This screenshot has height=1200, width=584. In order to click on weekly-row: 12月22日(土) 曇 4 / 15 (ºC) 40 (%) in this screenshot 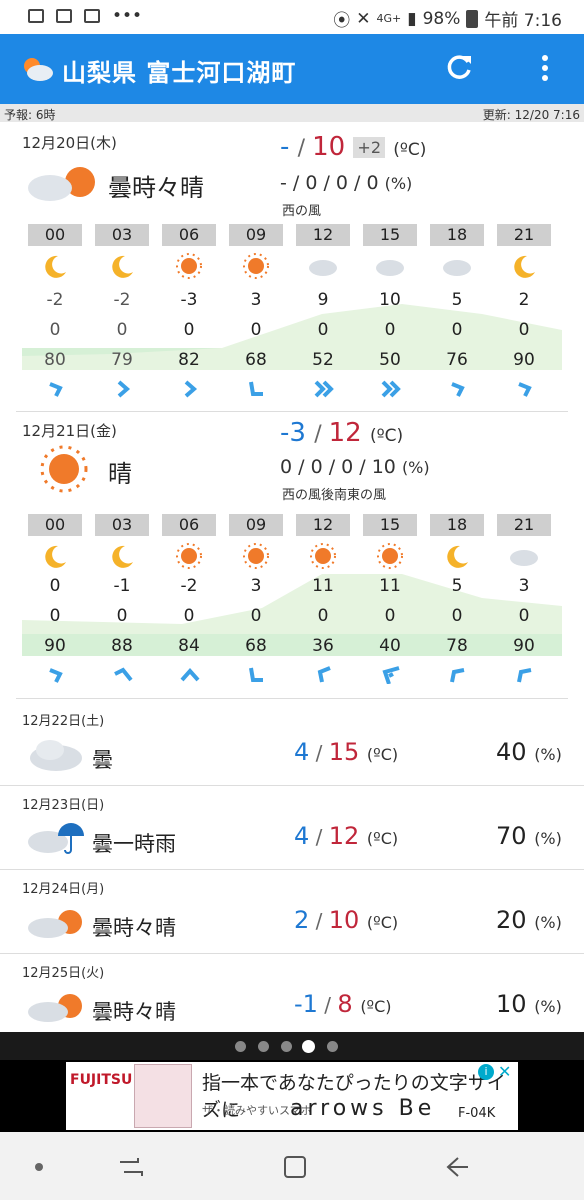, I will do `click(292, 744)`.